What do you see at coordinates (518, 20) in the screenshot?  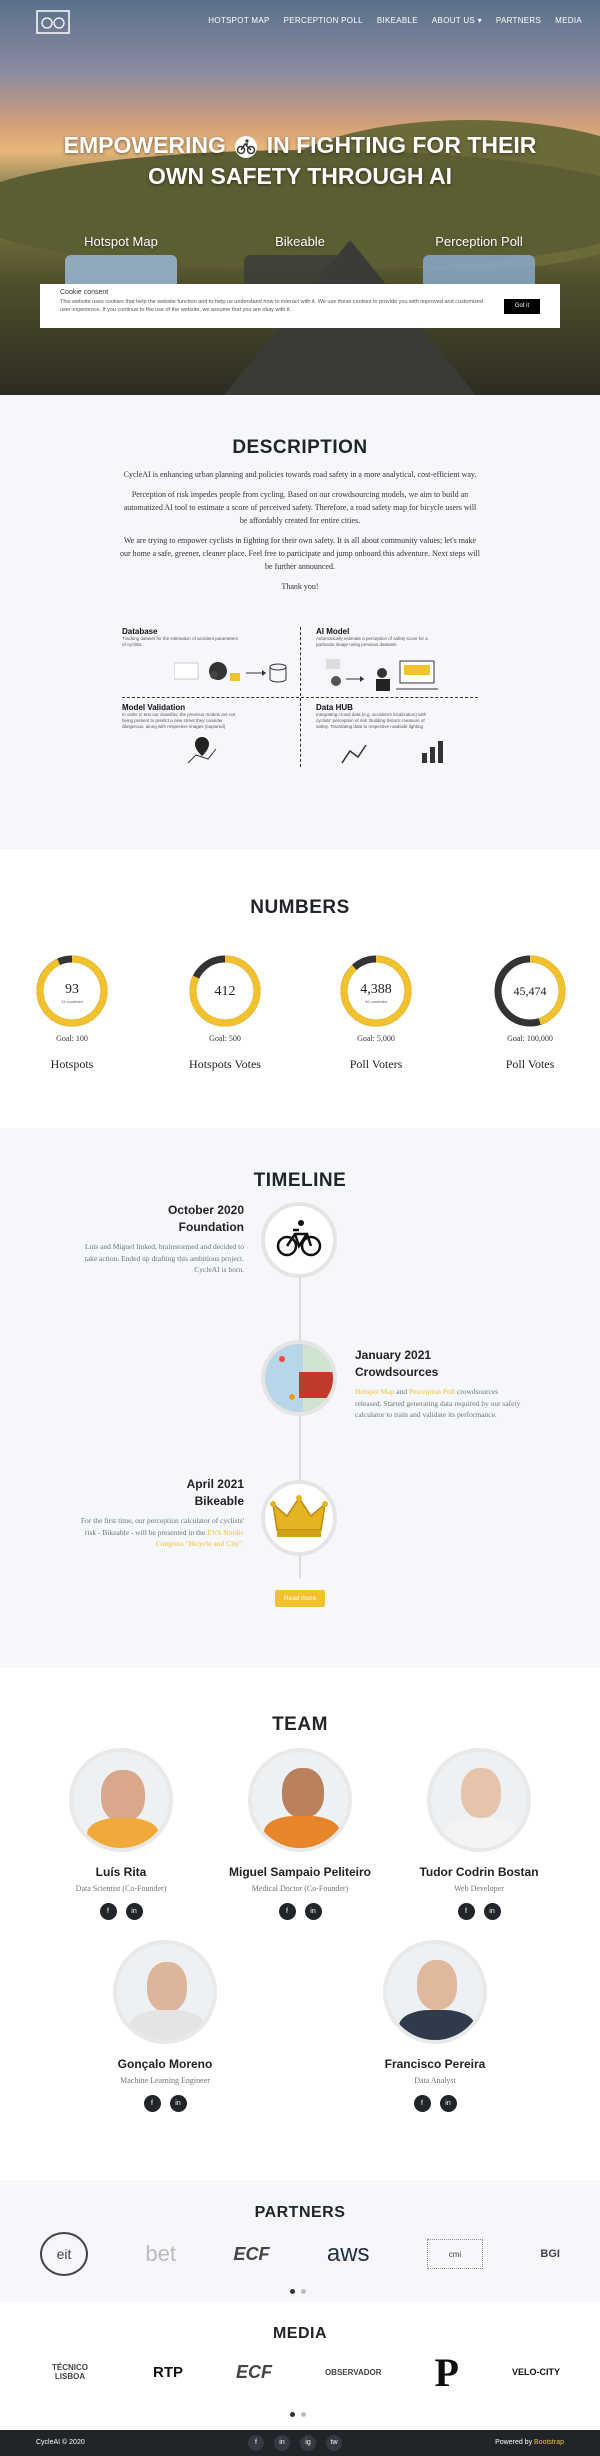 I see `nav-partners: PARTNERS` at bounding box center [518, 20].